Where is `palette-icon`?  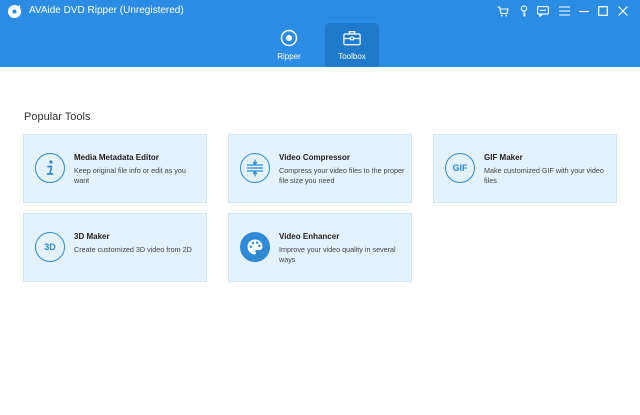 palette-icon is located at coordinates (255, 247).